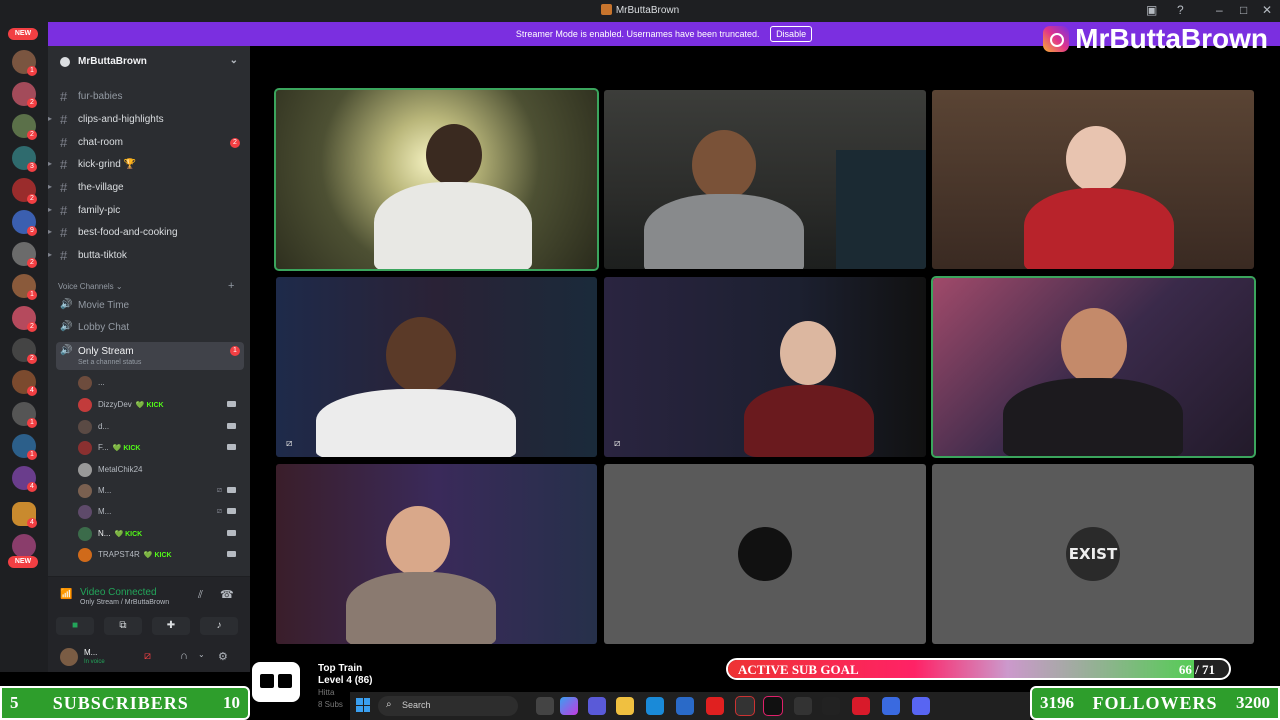 This screenshot has height=720, width=1280. I want to click on obs-icon, so click(803, 706).